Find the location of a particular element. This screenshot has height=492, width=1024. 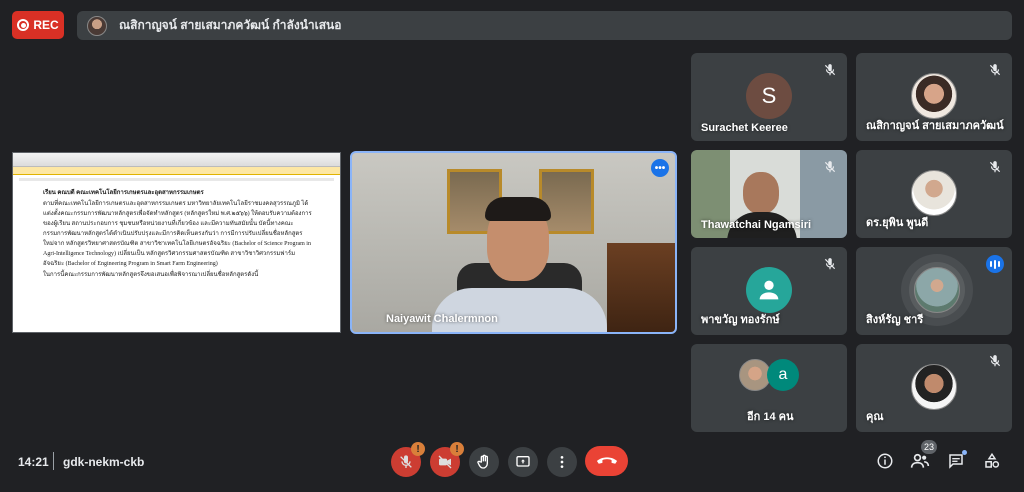

tile-name: Naiyawit Chalermnon is located at coordinates (442, 319).